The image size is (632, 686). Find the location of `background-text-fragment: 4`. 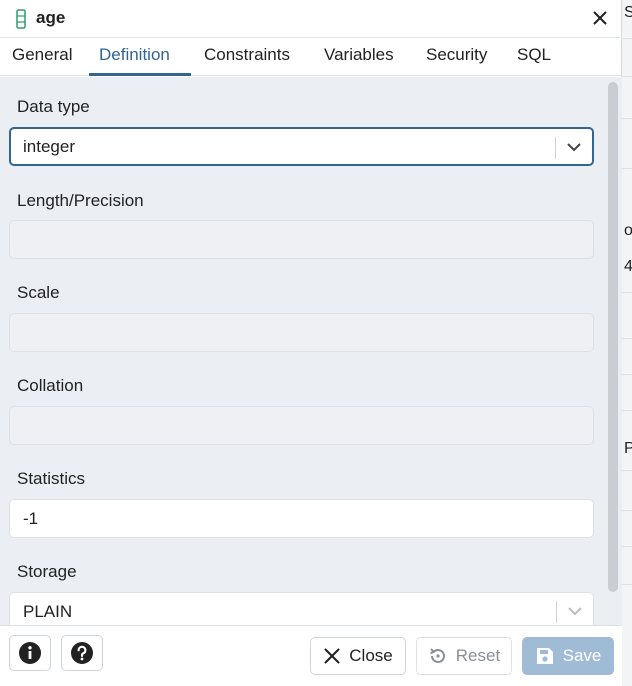

background-text-fragment: 4 is located at coordinates (628, 266).